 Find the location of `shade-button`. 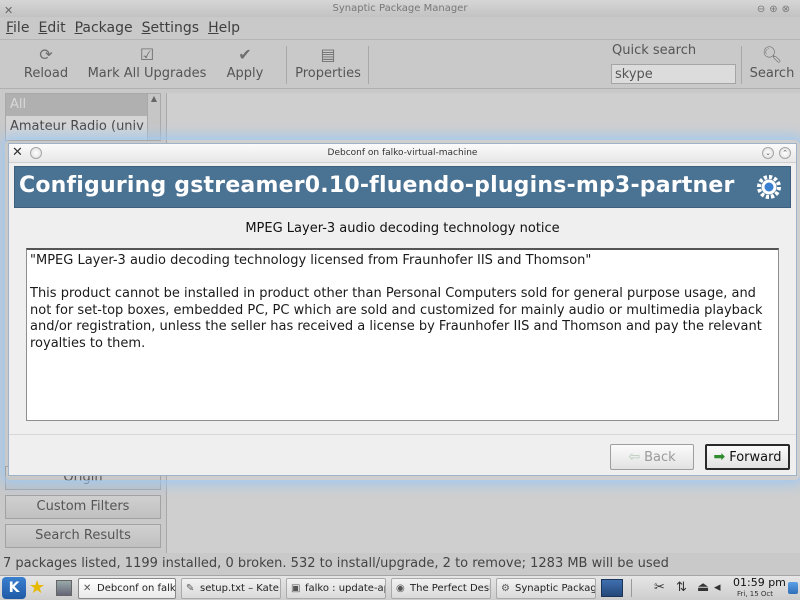

shade-button is located at coordinates (36, 153).